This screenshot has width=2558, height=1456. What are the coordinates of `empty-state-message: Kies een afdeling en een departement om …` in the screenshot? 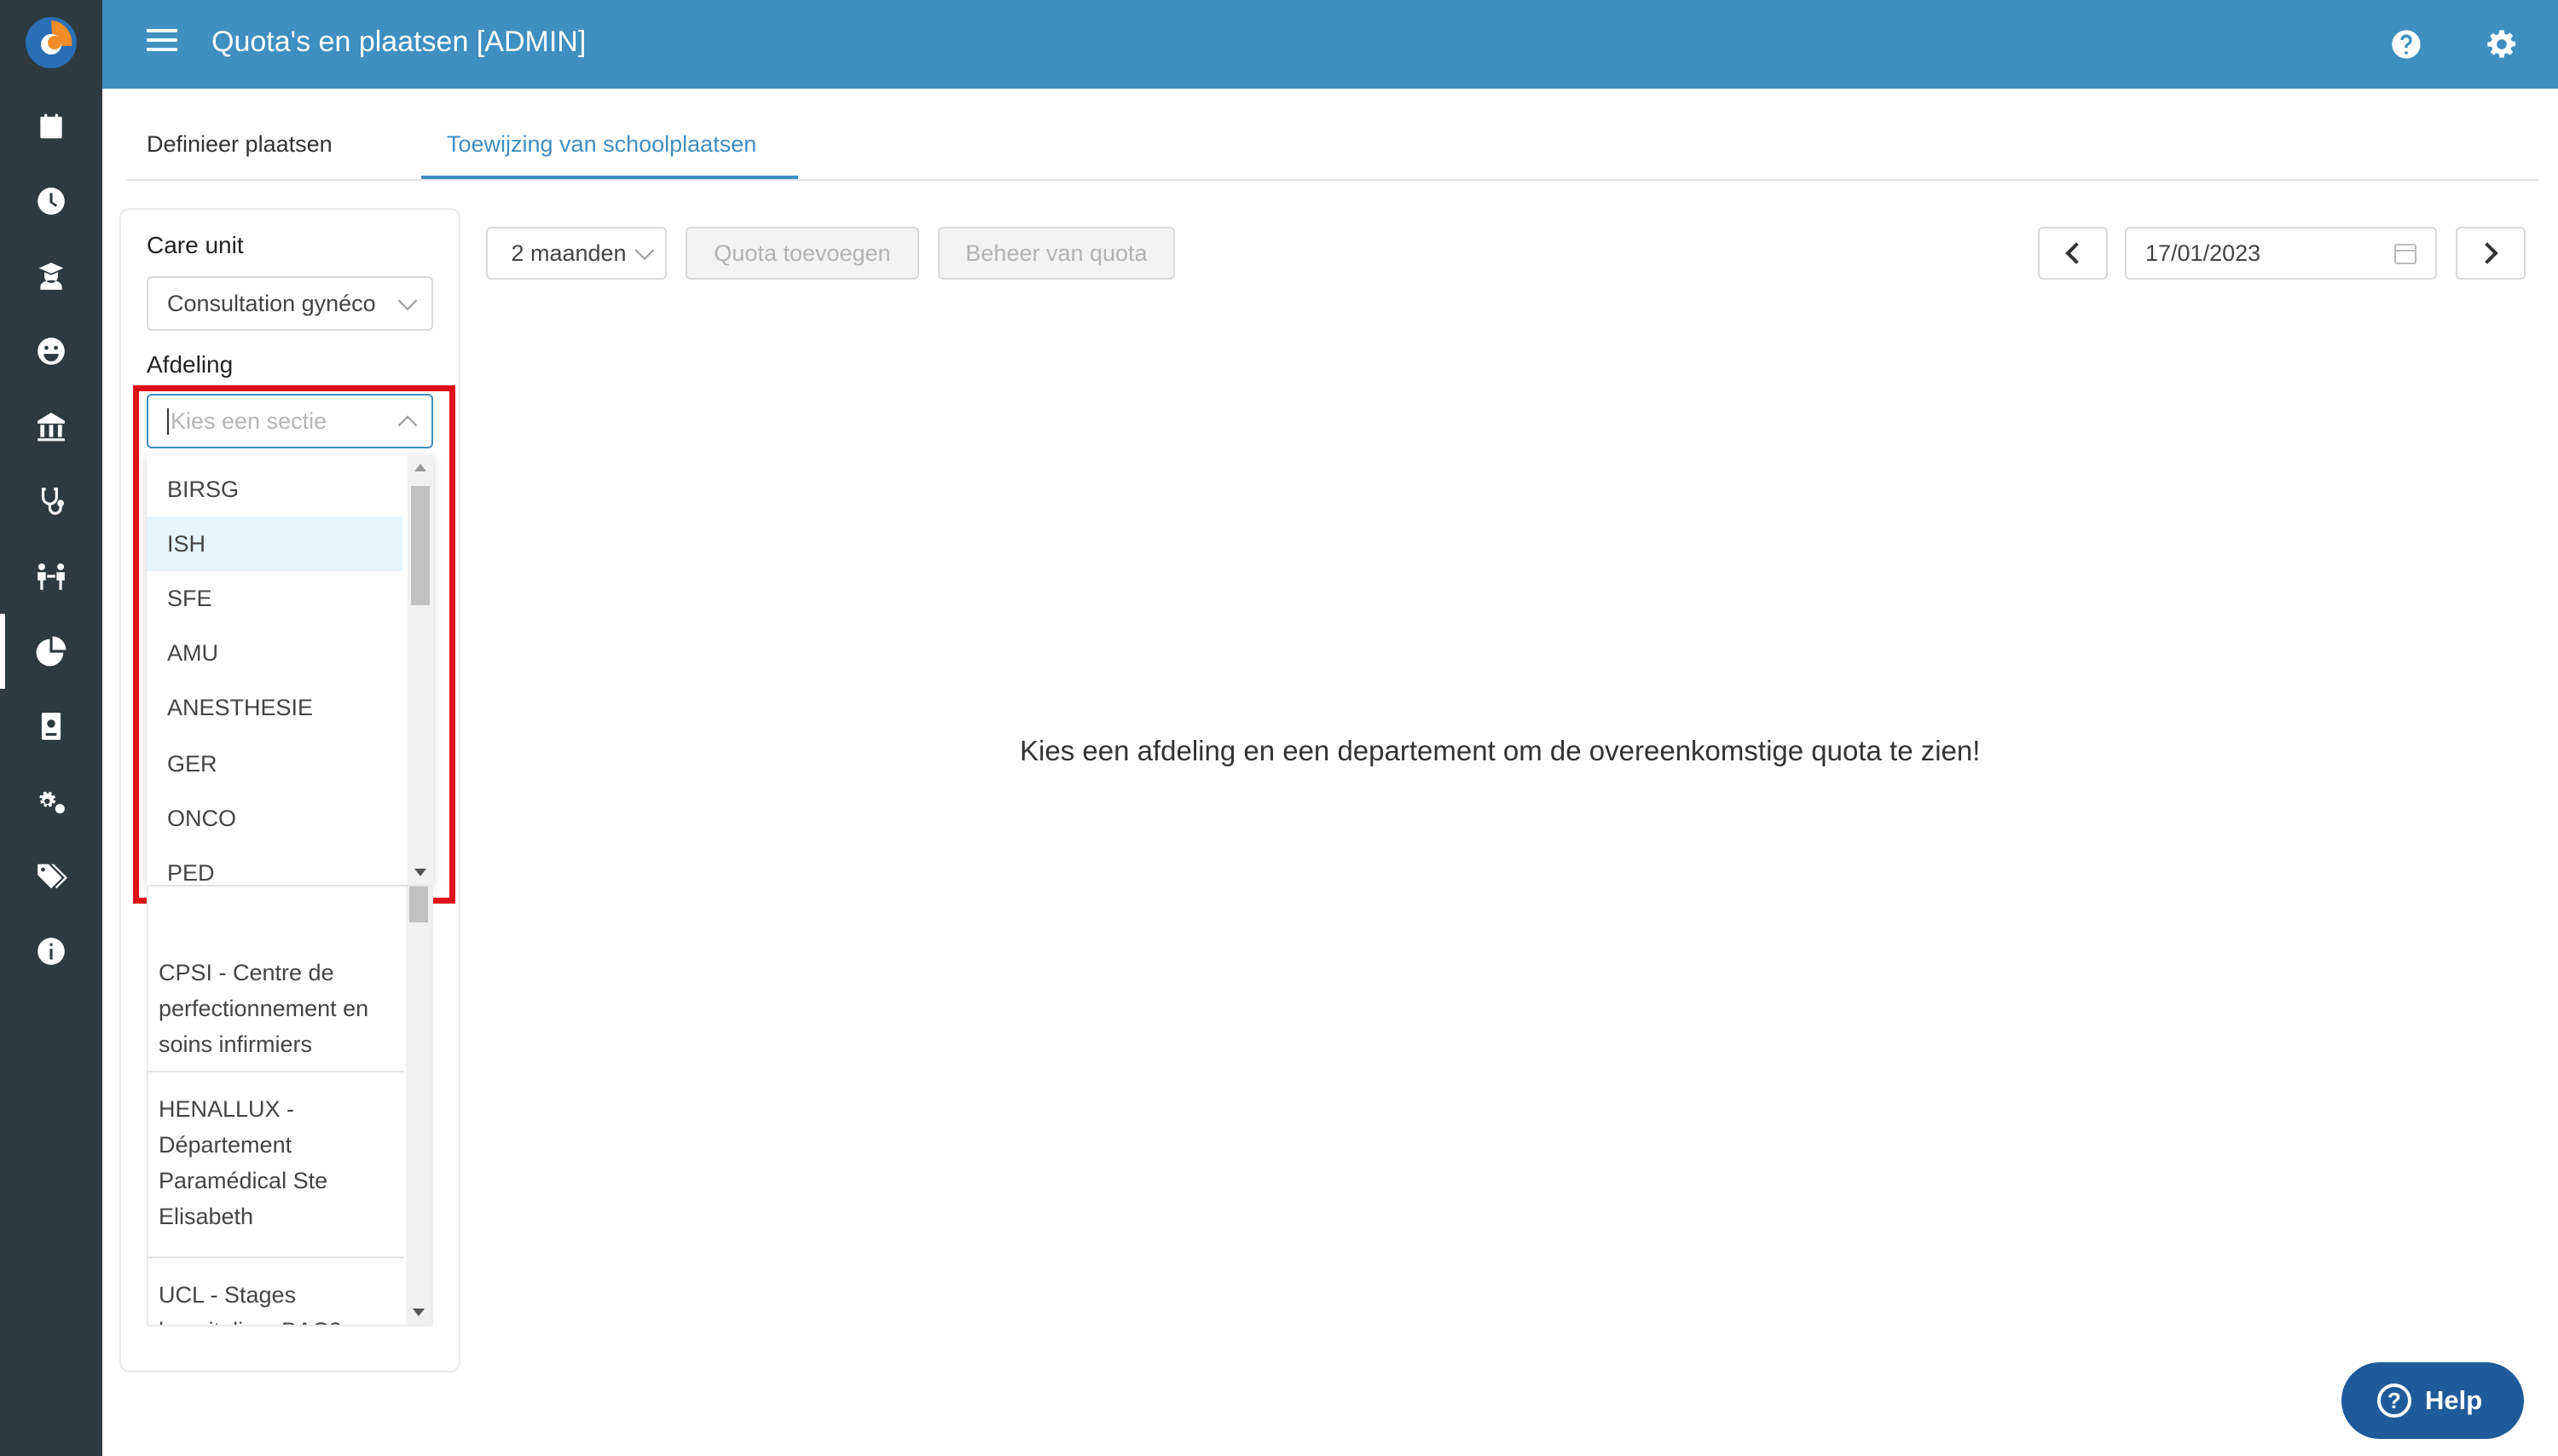 It's located at (1500, 750).